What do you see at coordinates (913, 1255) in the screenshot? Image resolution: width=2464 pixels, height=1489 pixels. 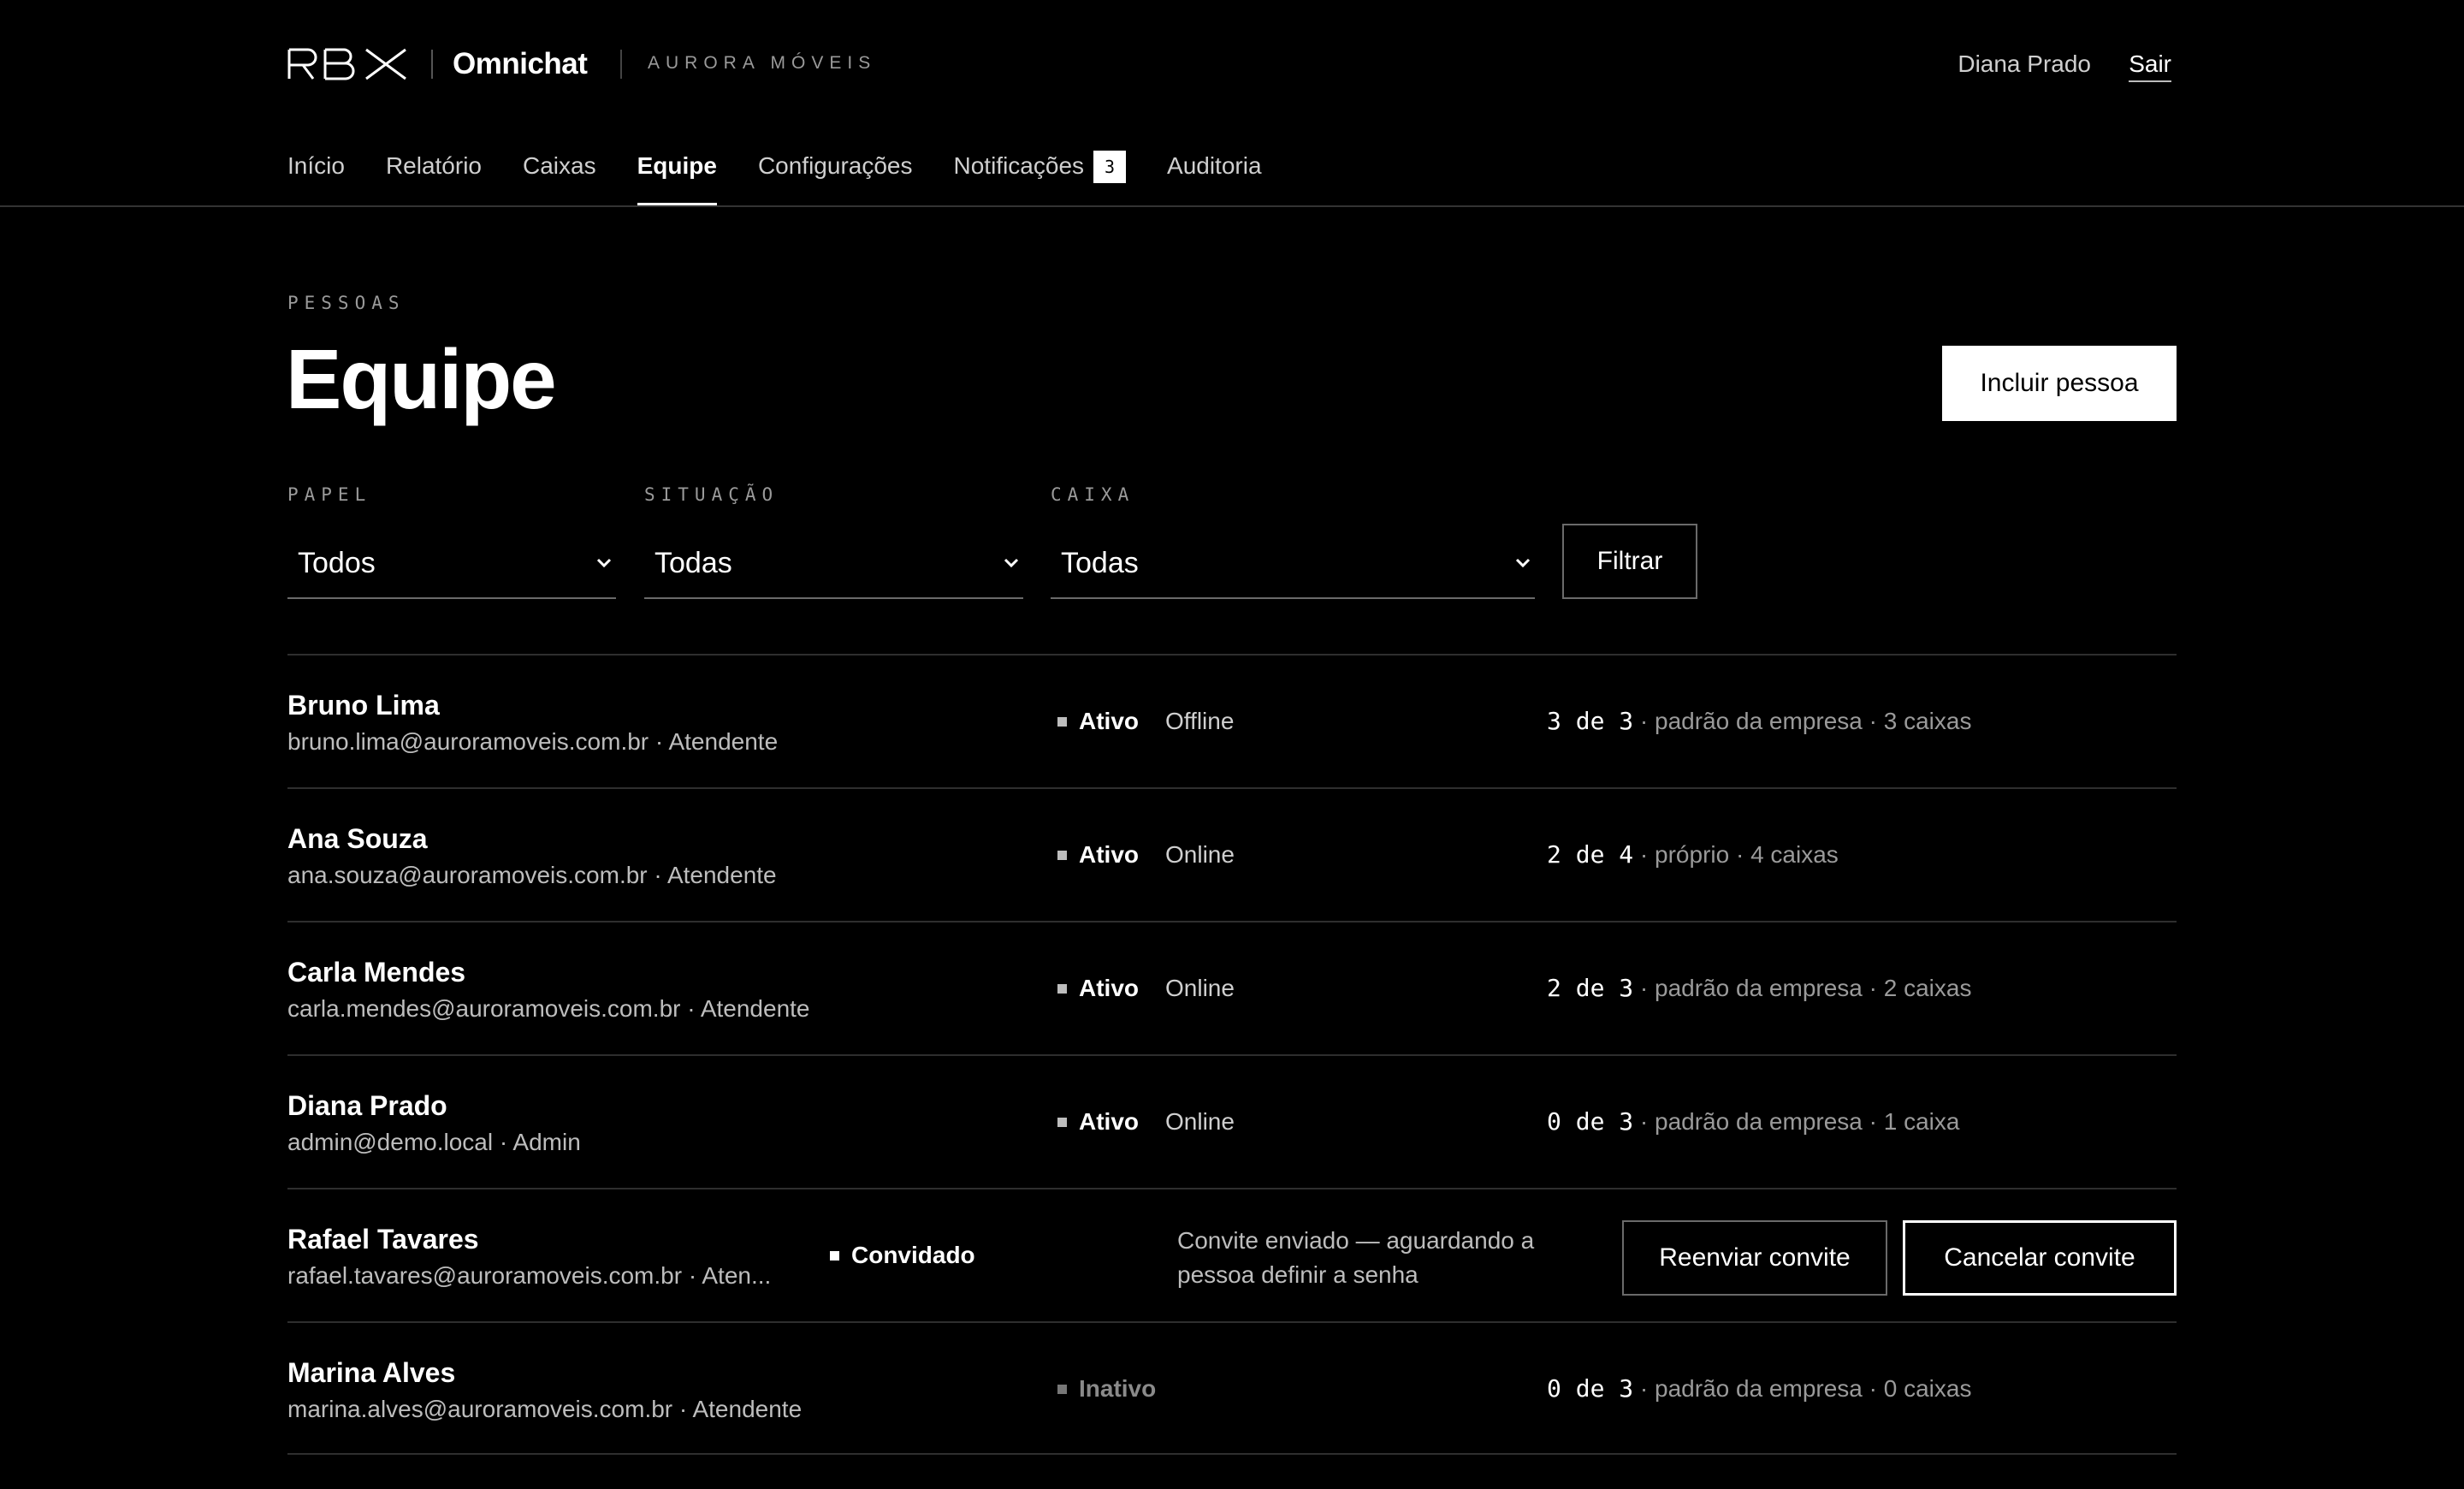 I see `status-label: Convidado` at bounding box center [913, 1255].